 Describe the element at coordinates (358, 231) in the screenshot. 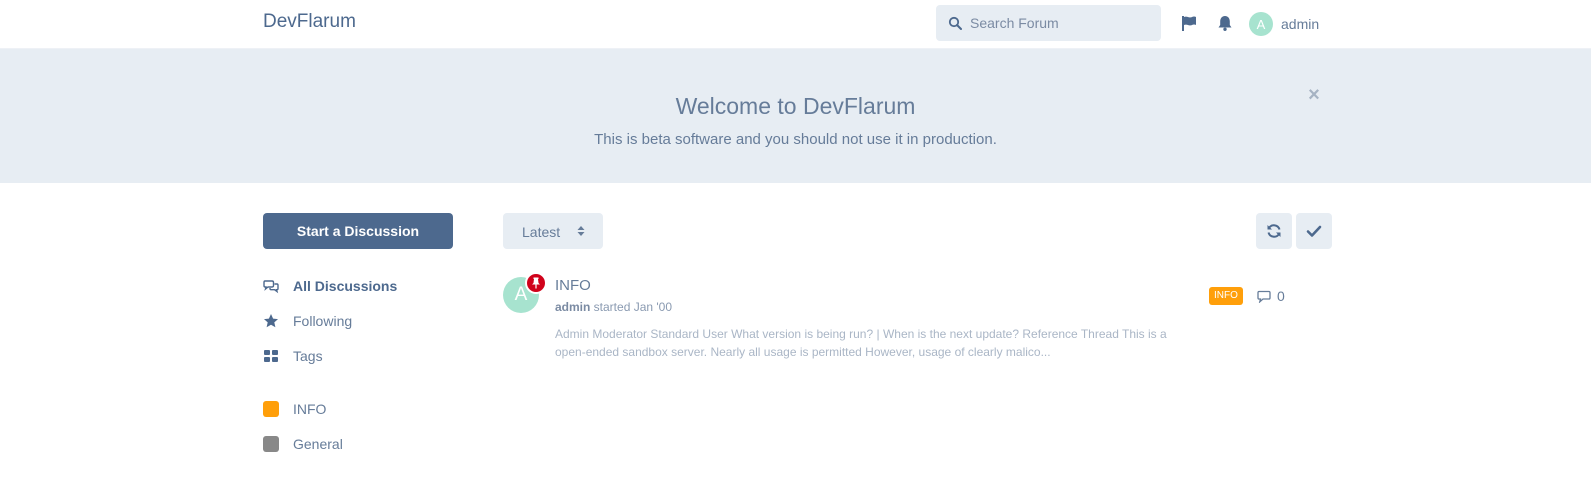

I see `start-discussion-button: Start a Discussion` at that location.